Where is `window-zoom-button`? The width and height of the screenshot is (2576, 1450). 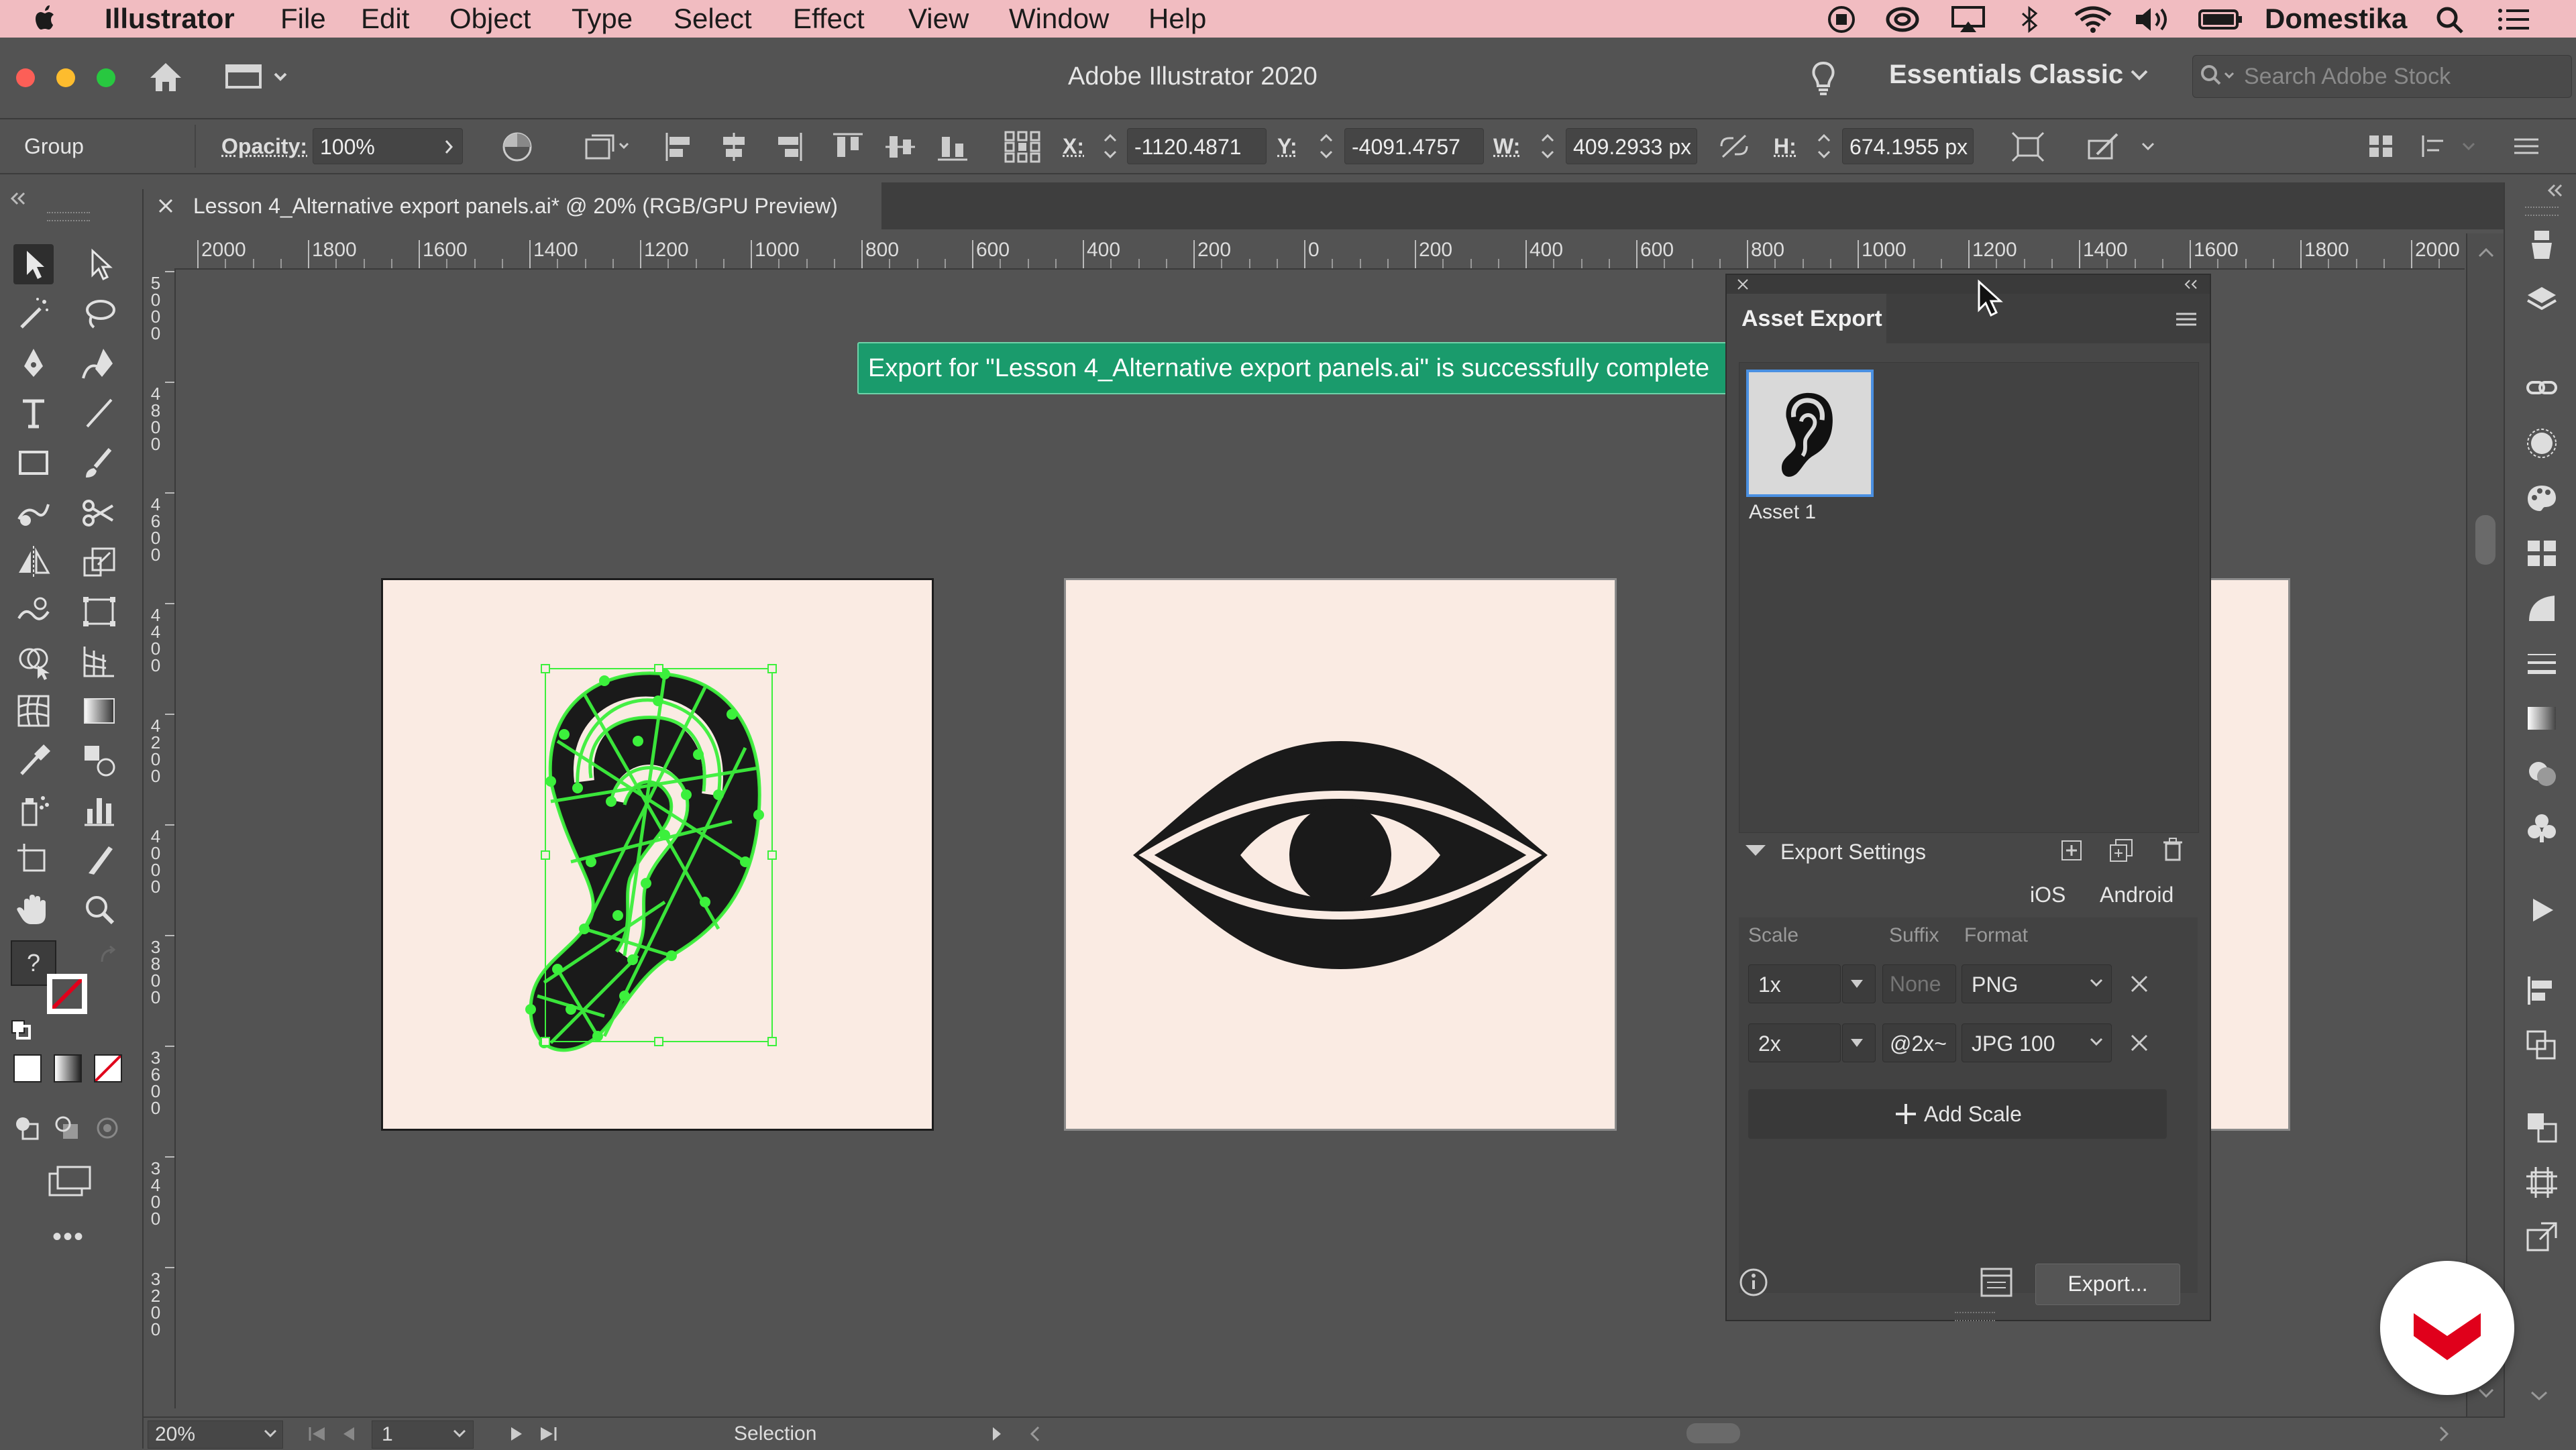 window-zoom-button is located at coordinates (106, 77).